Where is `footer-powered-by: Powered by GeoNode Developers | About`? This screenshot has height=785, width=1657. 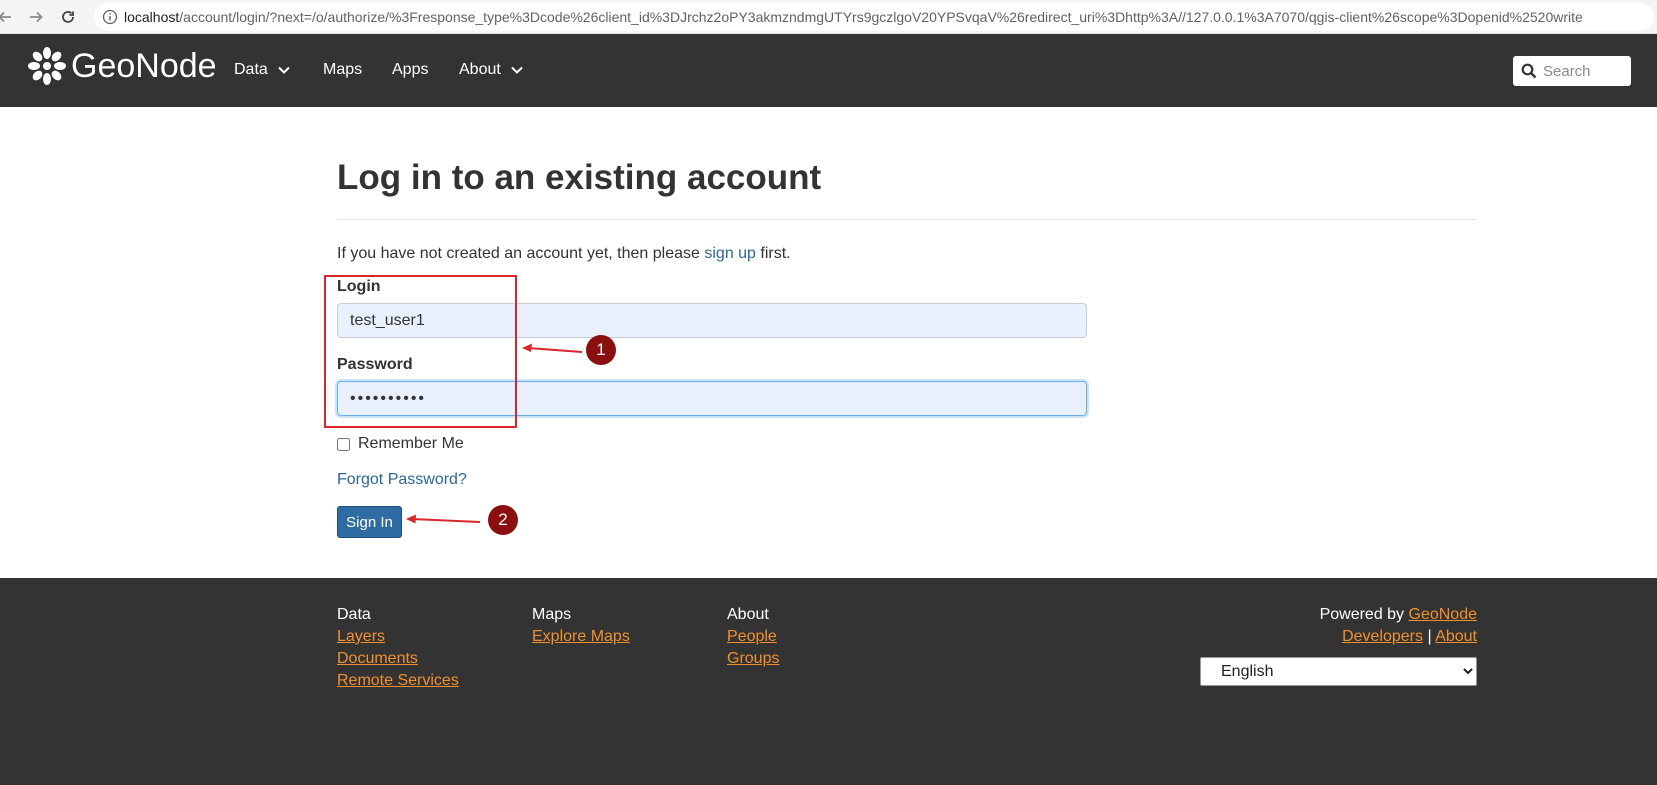
footer-powered-by: Powered by GeoNode Developers | About is located at coordinates (1398, 626).